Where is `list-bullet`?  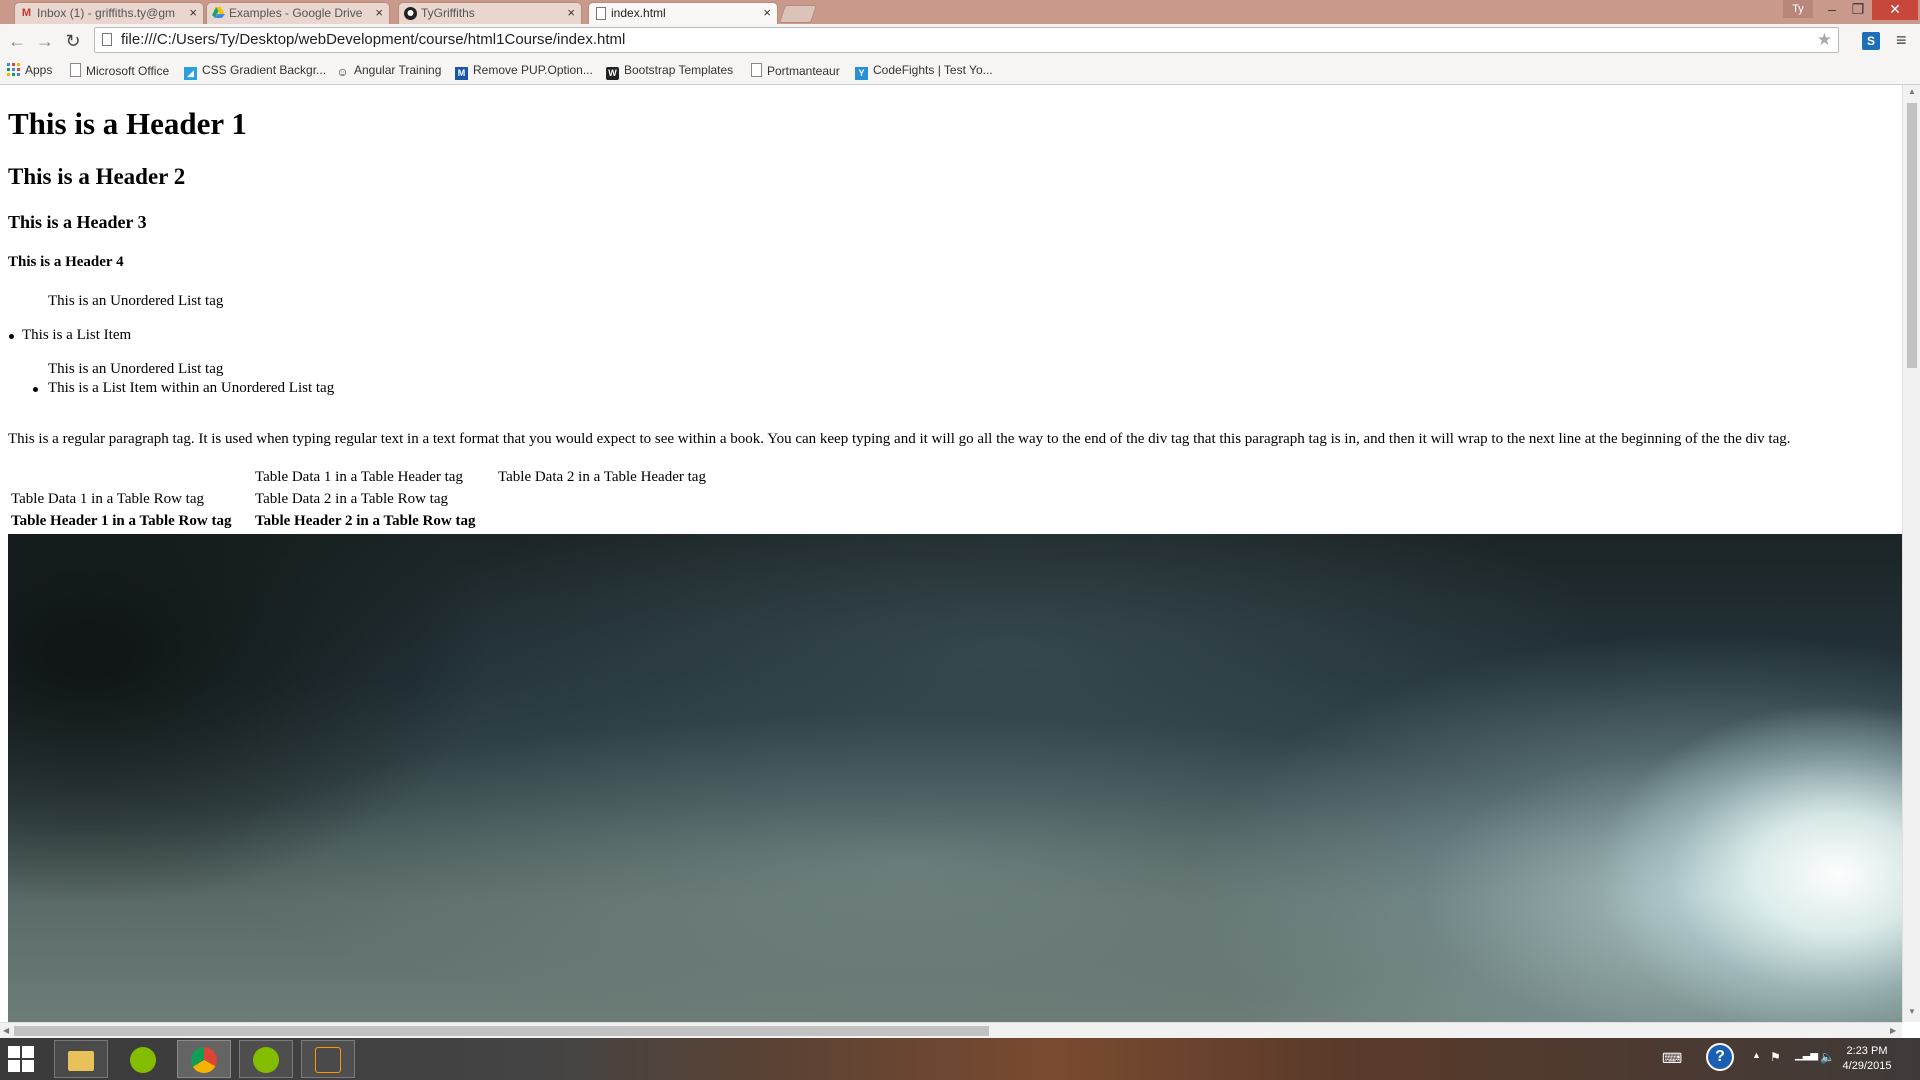 list-bullet is located at coordinates (11, 336).